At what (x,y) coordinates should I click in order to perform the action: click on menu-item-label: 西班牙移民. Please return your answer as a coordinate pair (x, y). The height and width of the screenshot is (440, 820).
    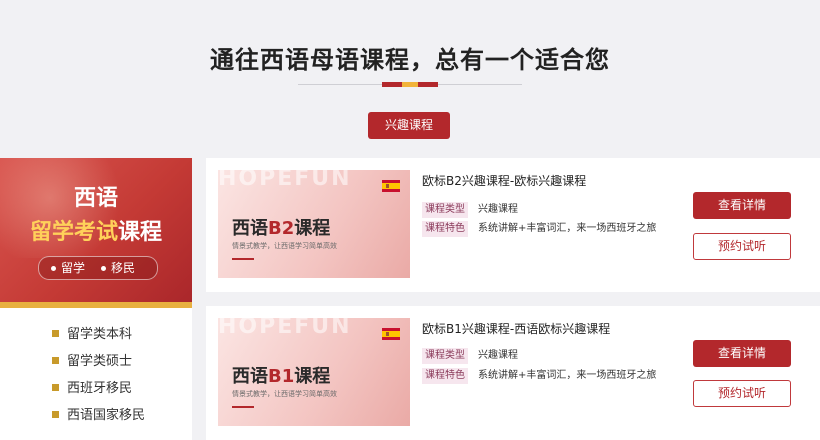
    Looking at the image, I should click on (100, 388).